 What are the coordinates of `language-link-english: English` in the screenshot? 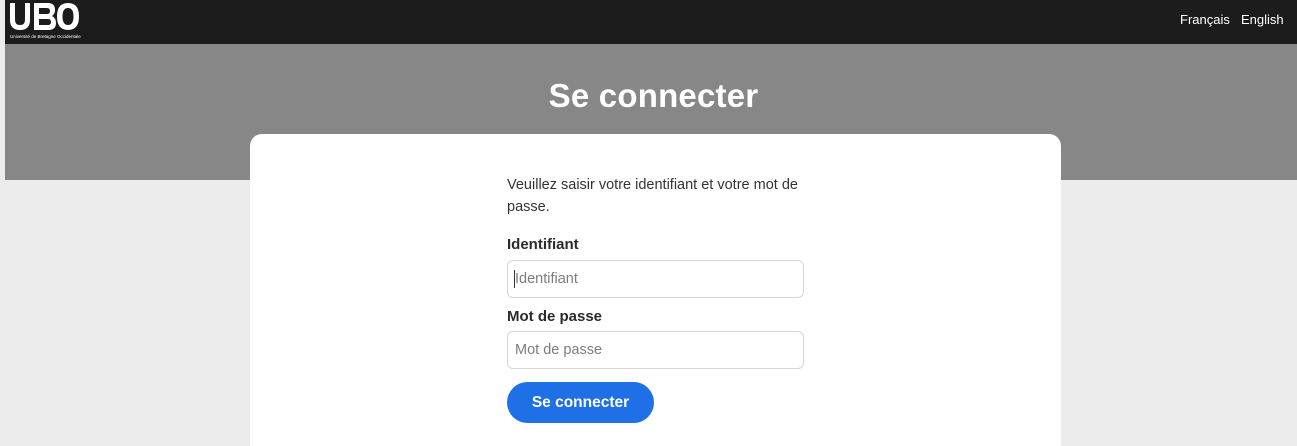 It's located at (1262, 19).